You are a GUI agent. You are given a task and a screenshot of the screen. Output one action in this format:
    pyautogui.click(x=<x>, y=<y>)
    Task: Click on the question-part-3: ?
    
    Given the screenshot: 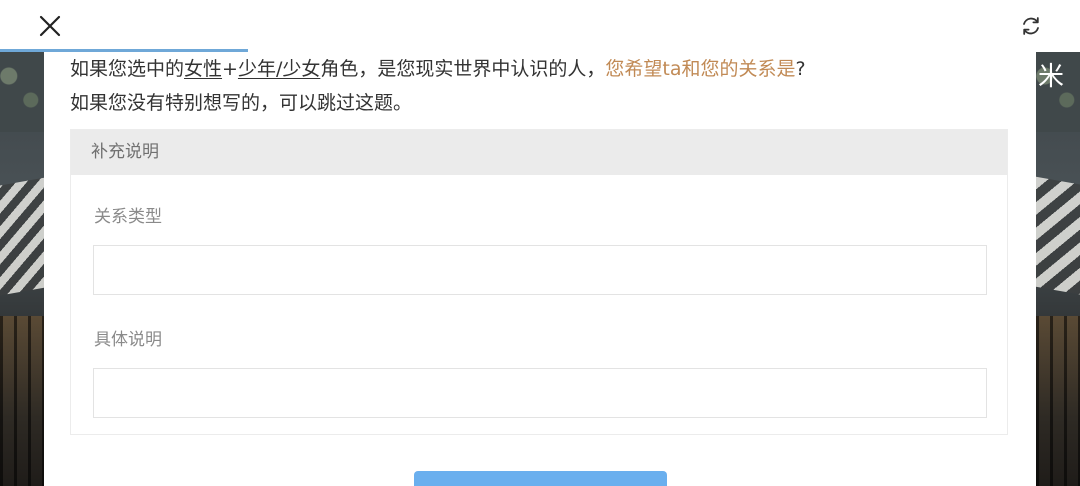 What is the action you would take?
    pyautogui.click(x=800, y=69)
    